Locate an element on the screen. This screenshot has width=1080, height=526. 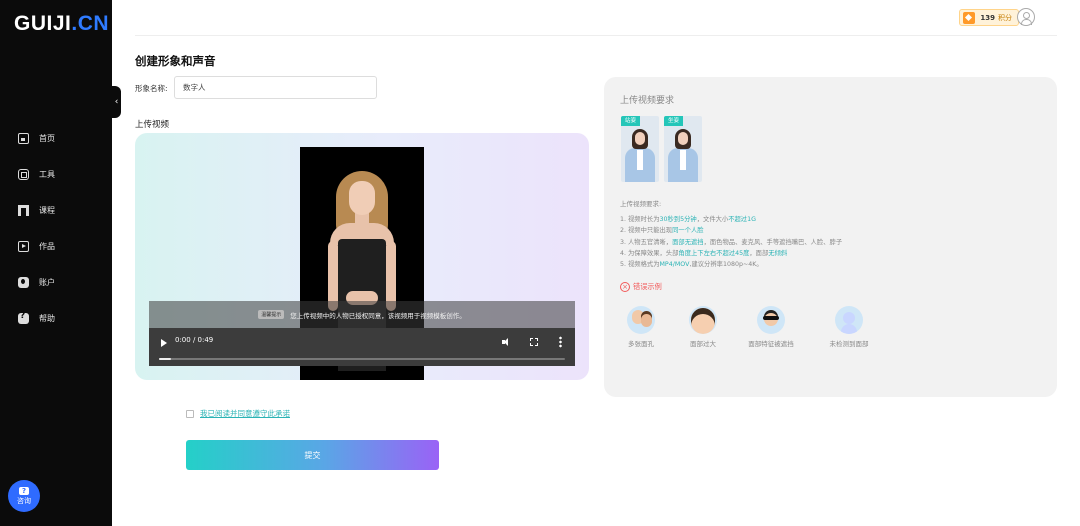
name-label: 形象名称: is located at coordinates (151, 88).